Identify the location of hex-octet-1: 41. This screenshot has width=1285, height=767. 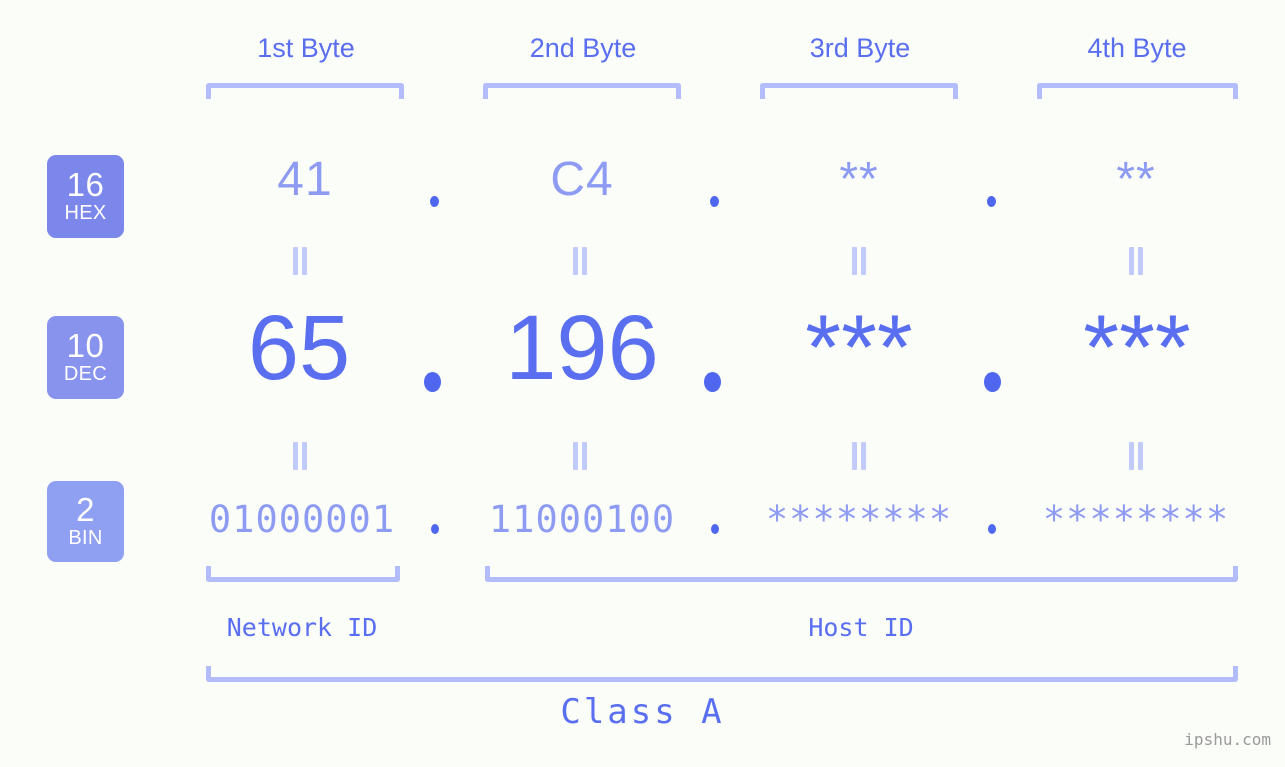
(305, 179).